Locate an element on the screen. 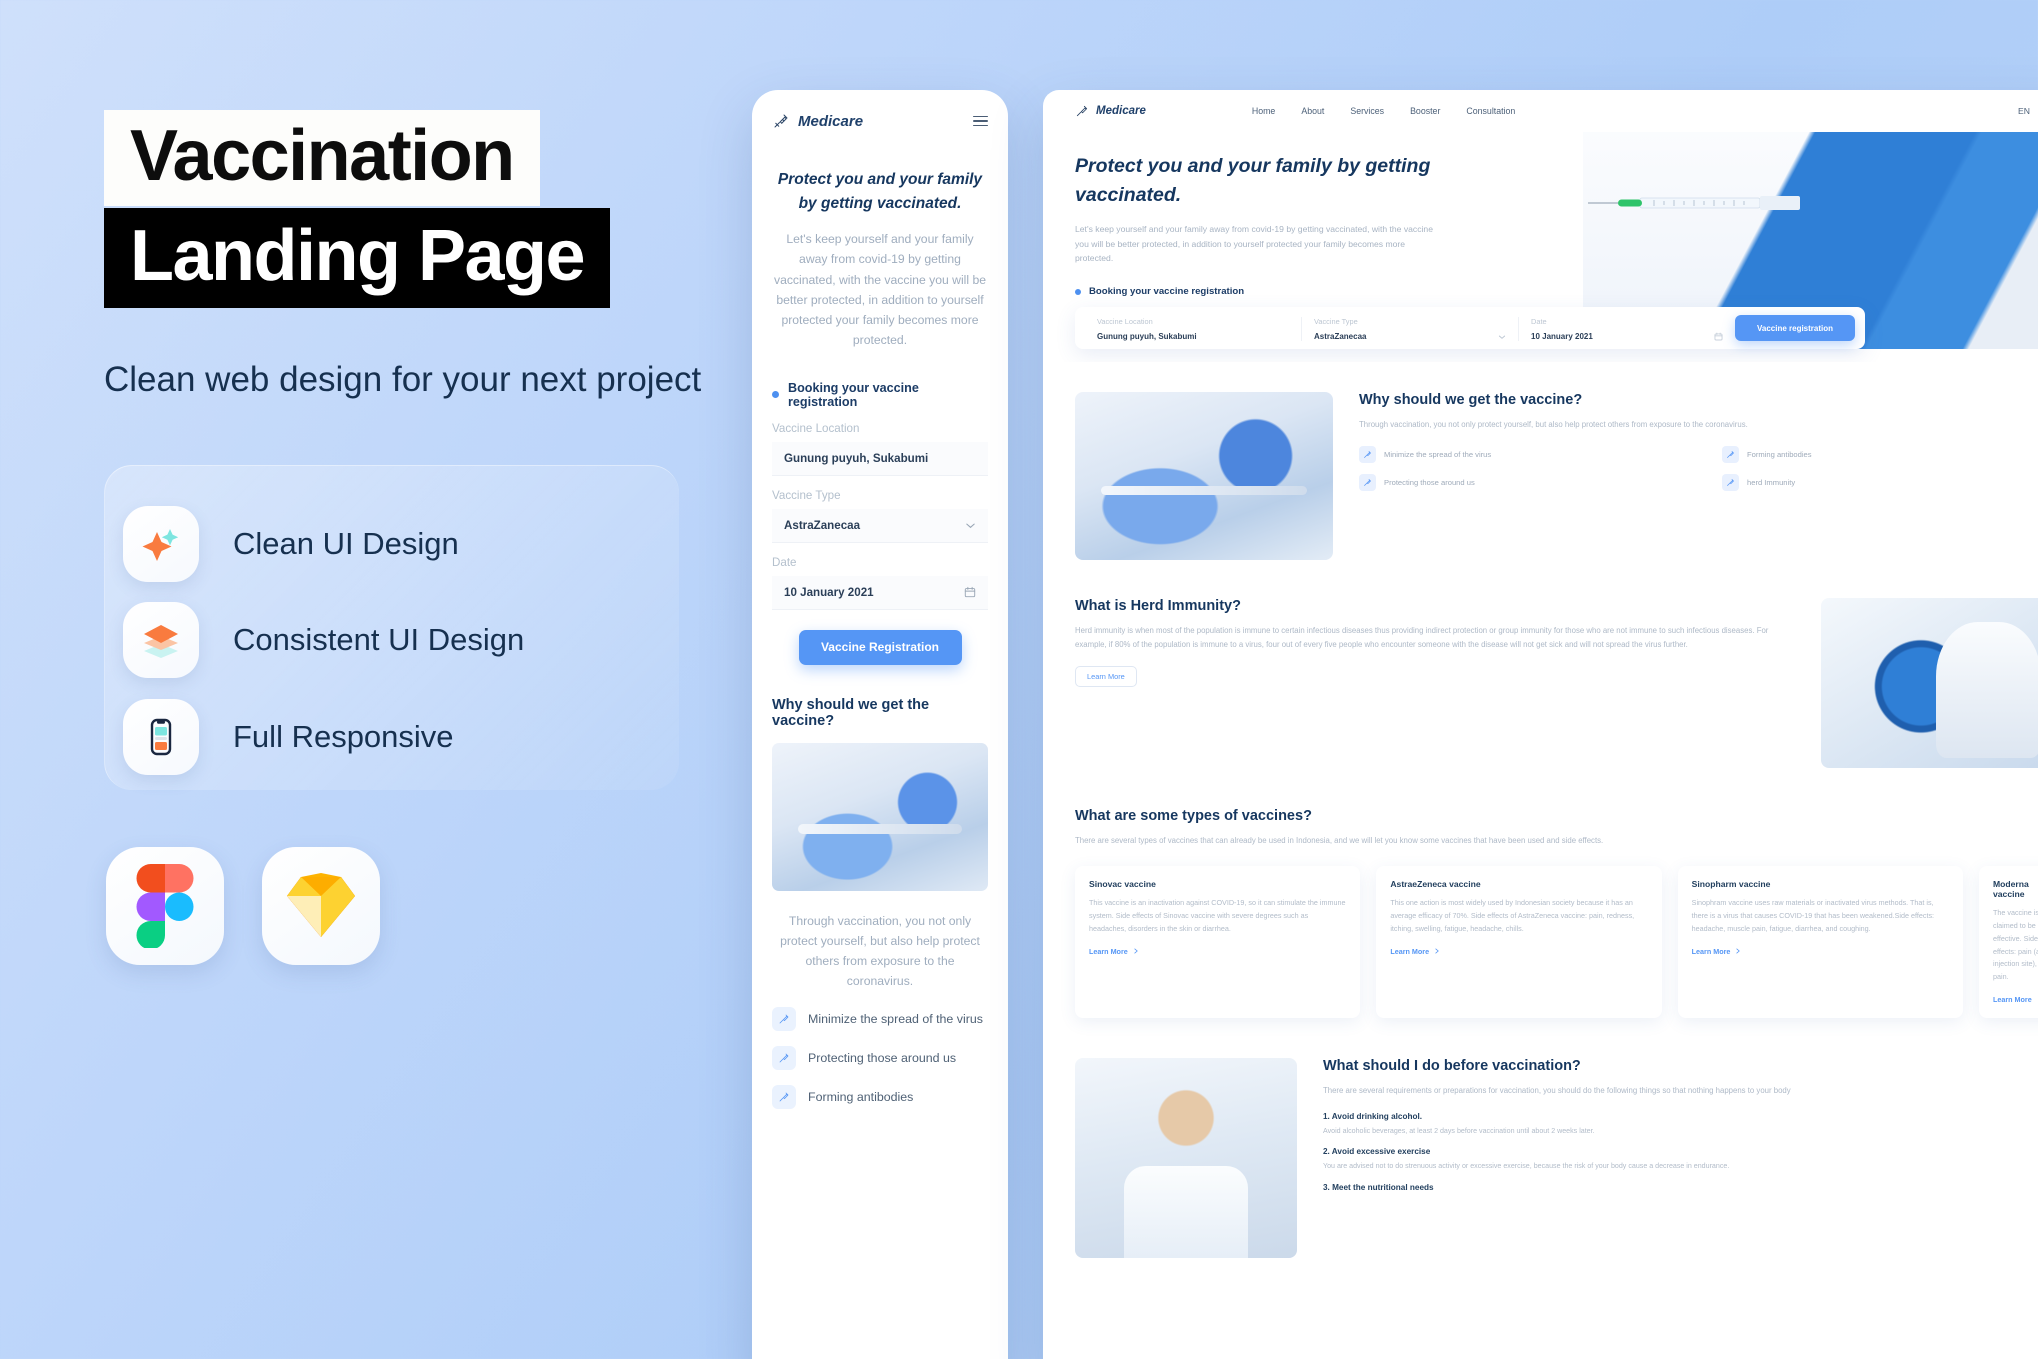 The width and height of the screenshot is (2038, 1359). feature-item-responsive: Full Responsive is located at coordinates (288, 737).